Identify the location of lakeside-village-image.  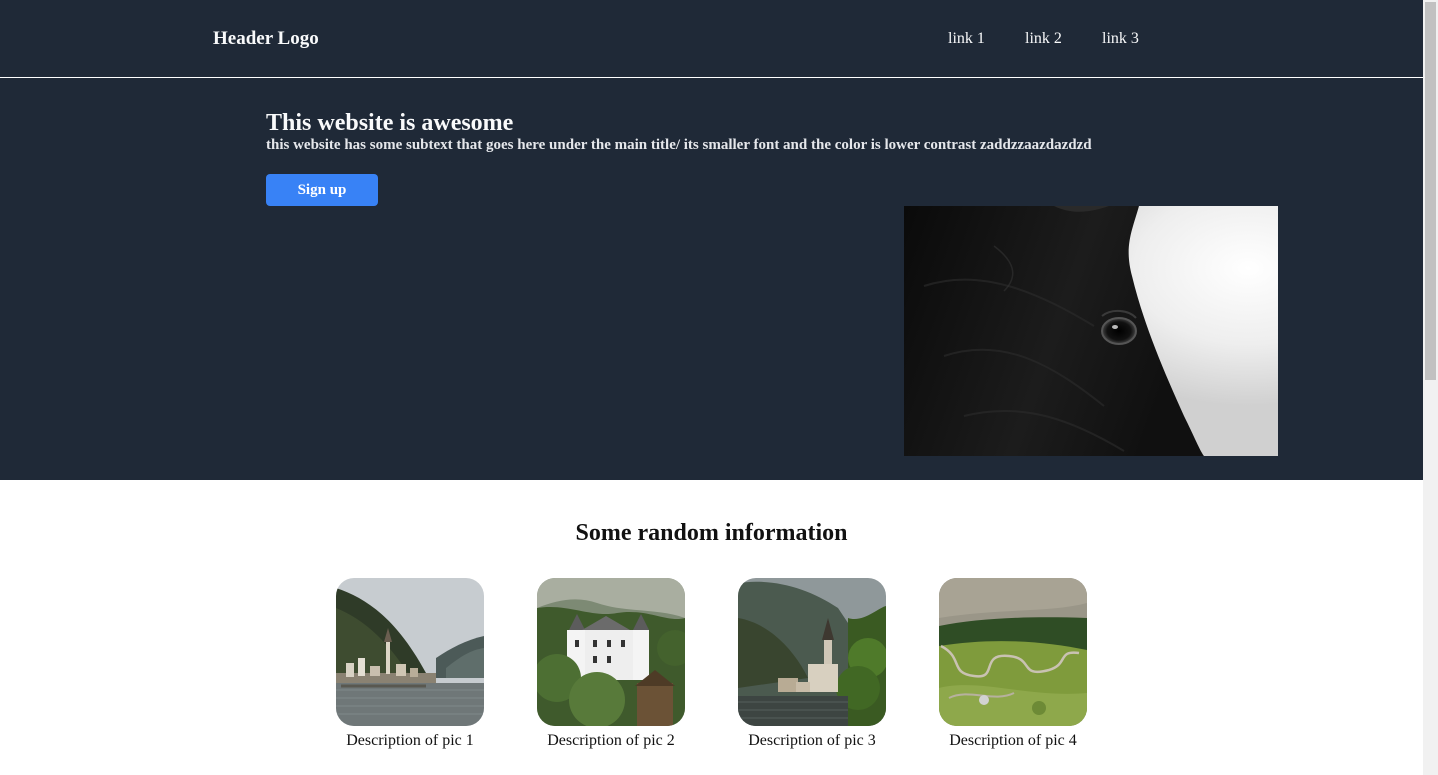
(410, 652).